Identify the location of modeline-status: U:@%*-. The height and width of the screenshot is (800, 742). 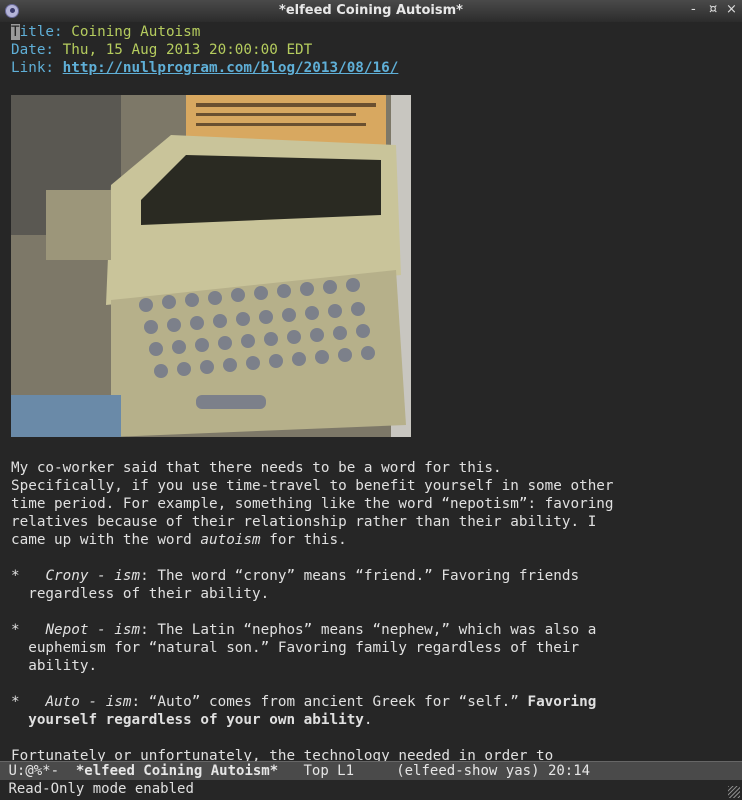
(34, 771).